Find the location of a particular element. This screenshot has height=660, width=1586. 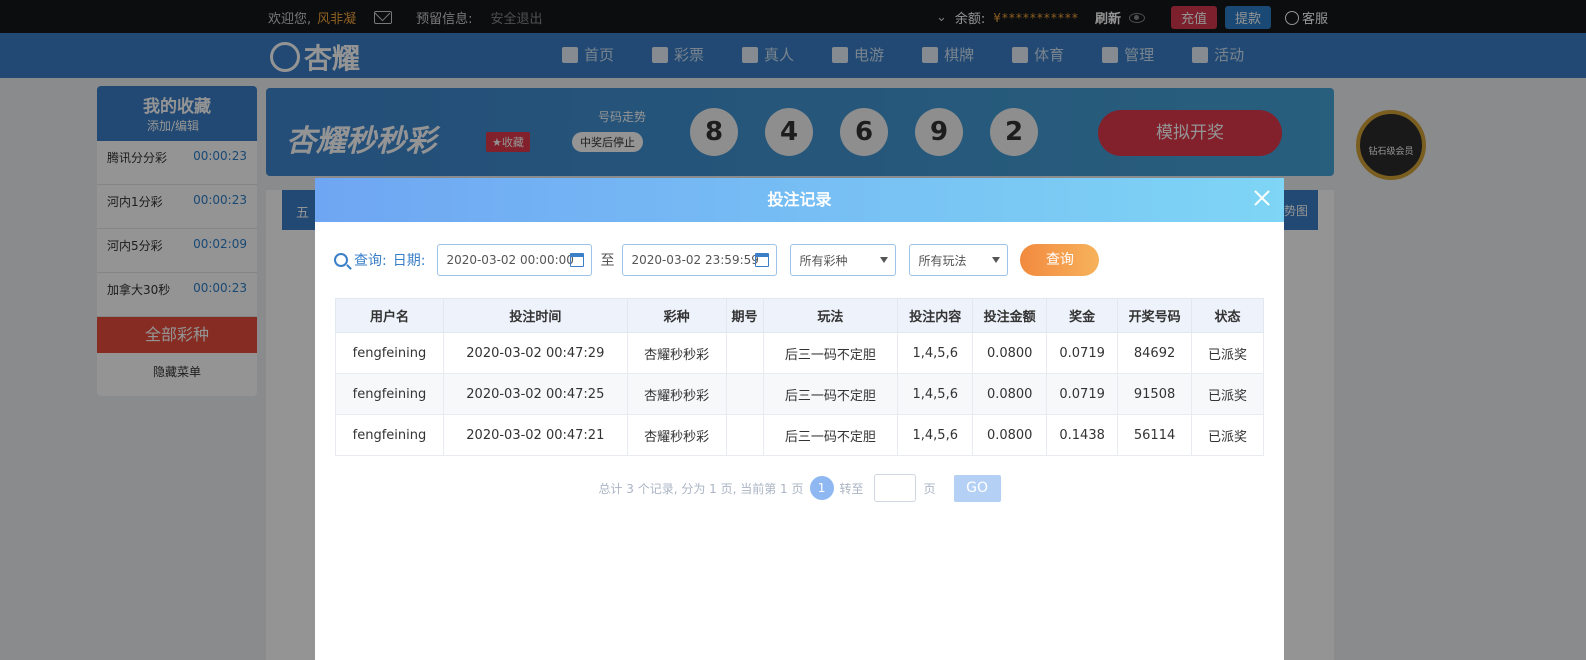

end-date-value: 2020-03-02 23:59:59 is located at coordinates (695, 260).